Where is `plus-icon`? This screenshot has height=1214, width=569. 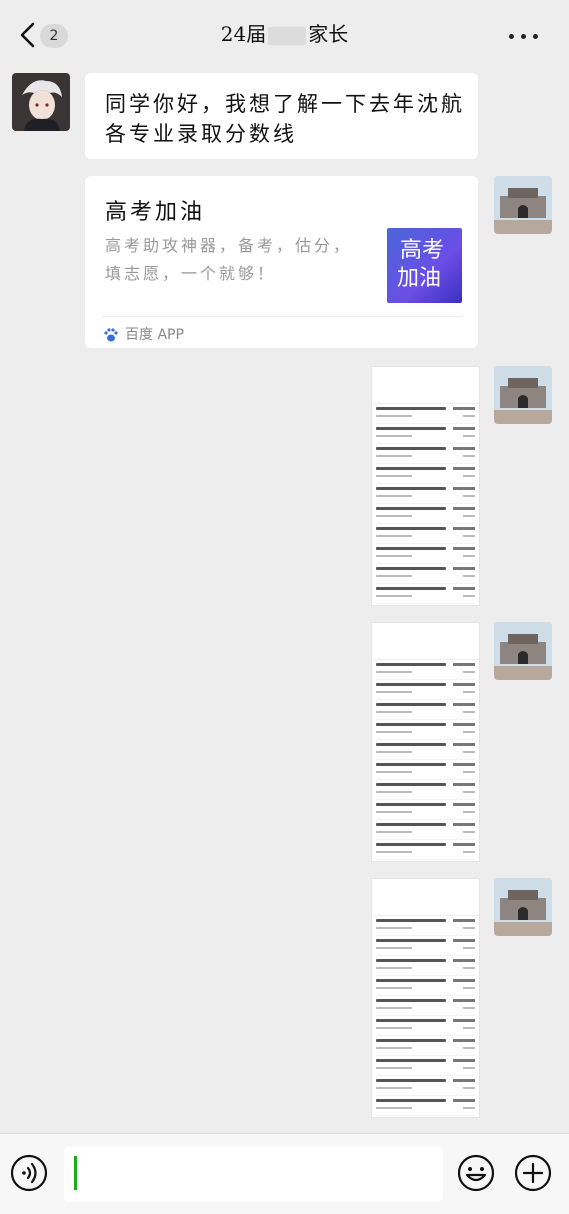
plus-icon is located at coordinates (533, 1173).